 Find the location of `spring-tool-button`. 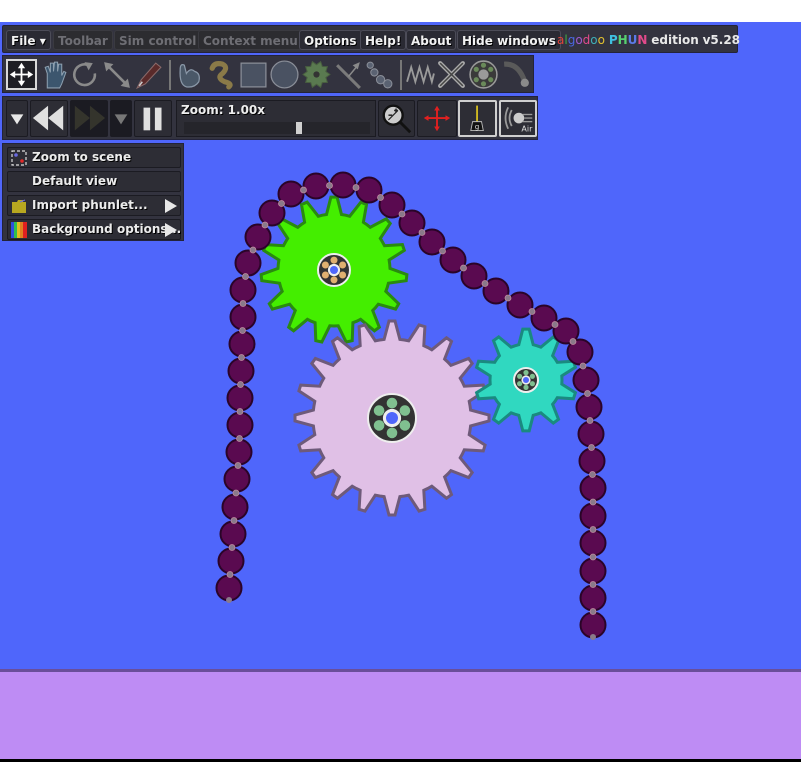

spring-tool-button is located at coordinates (420, 74).